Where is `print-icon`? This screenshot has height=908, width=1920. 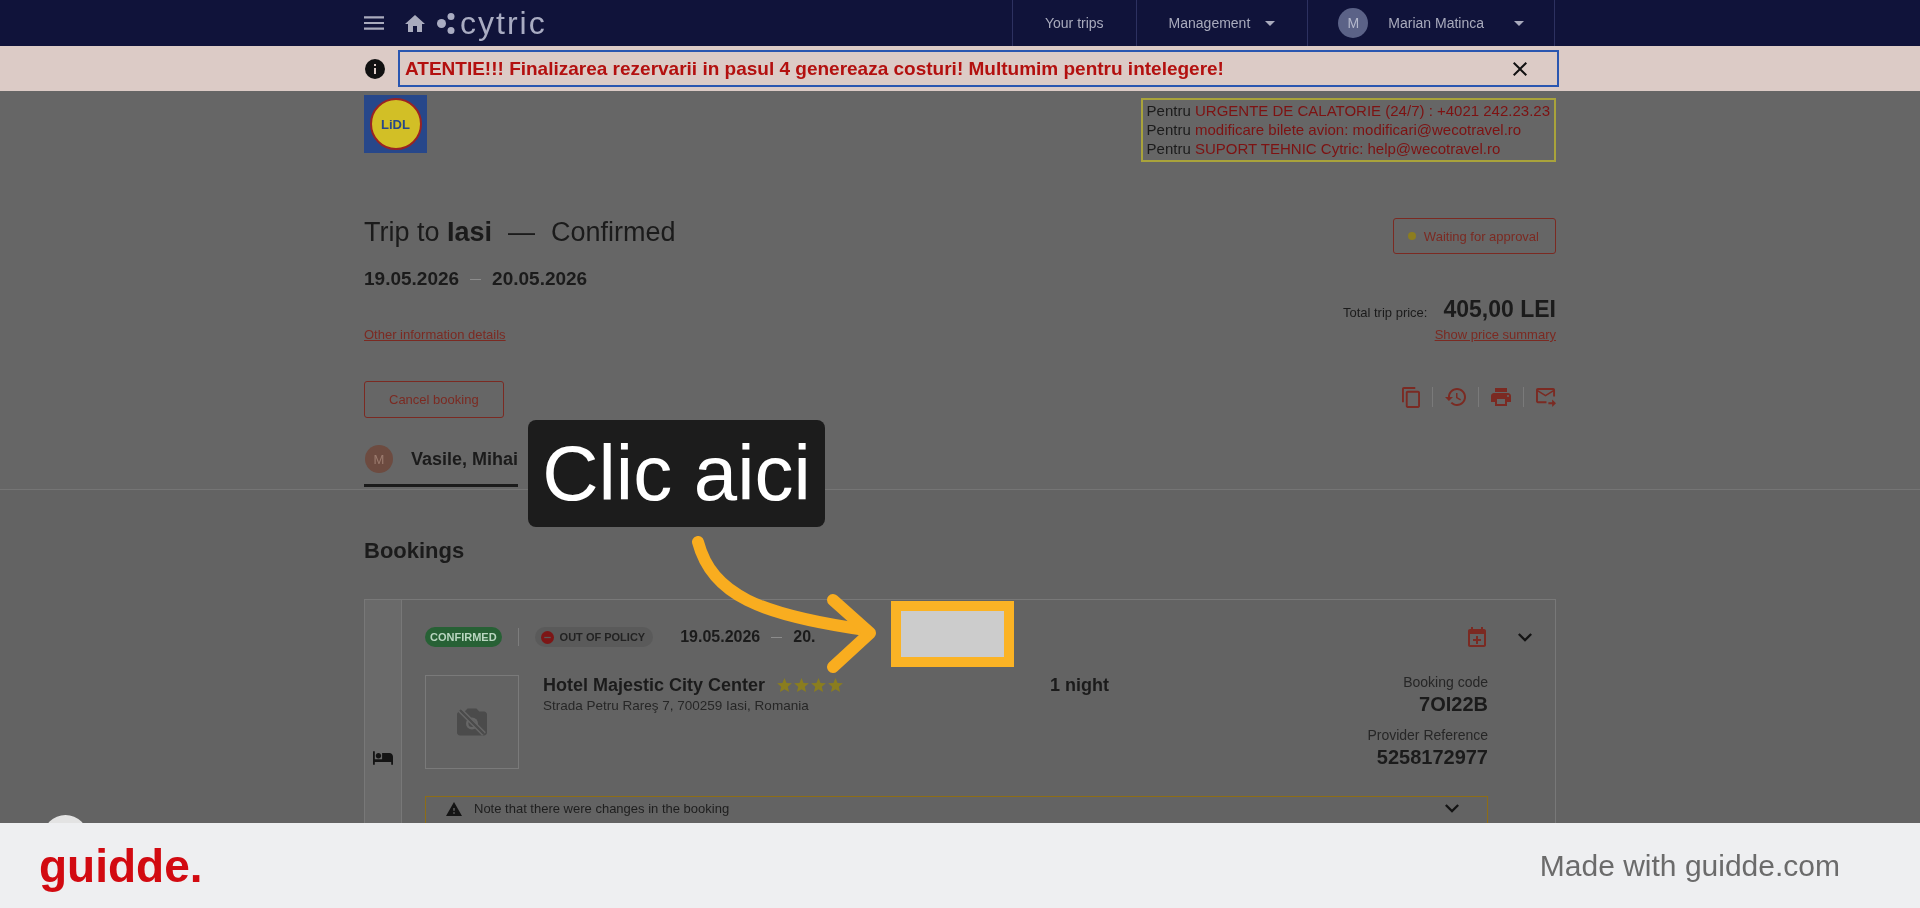
print-icon is located at coordinates (1501, 397).